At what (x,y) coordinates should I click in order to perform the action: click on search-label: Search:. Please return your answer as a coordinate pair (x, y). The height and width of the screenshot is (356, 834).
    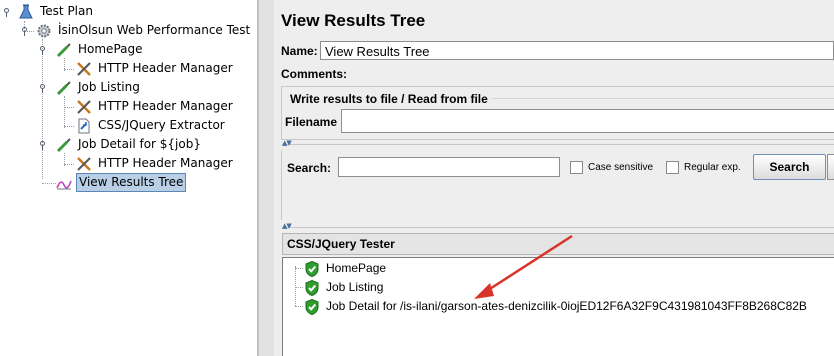
    Looking at the image, I should click on (309, 168).